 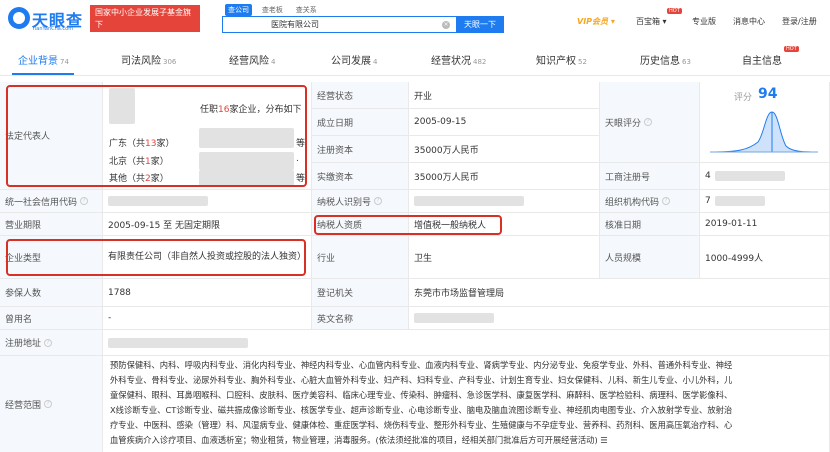 I want to click on vip-label: VIP会员, so click(x=593, y=21).